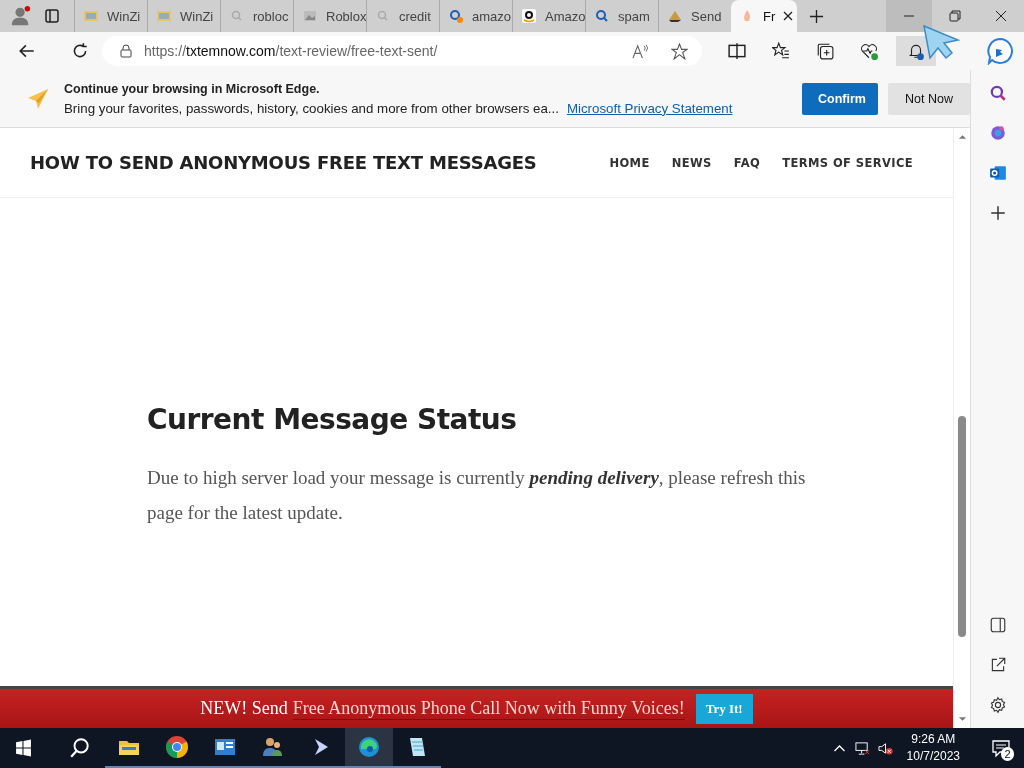  Describe the element at coordinates (933, 756) in the screenshot. I see `clock-date: 10/7/2023` at that location.